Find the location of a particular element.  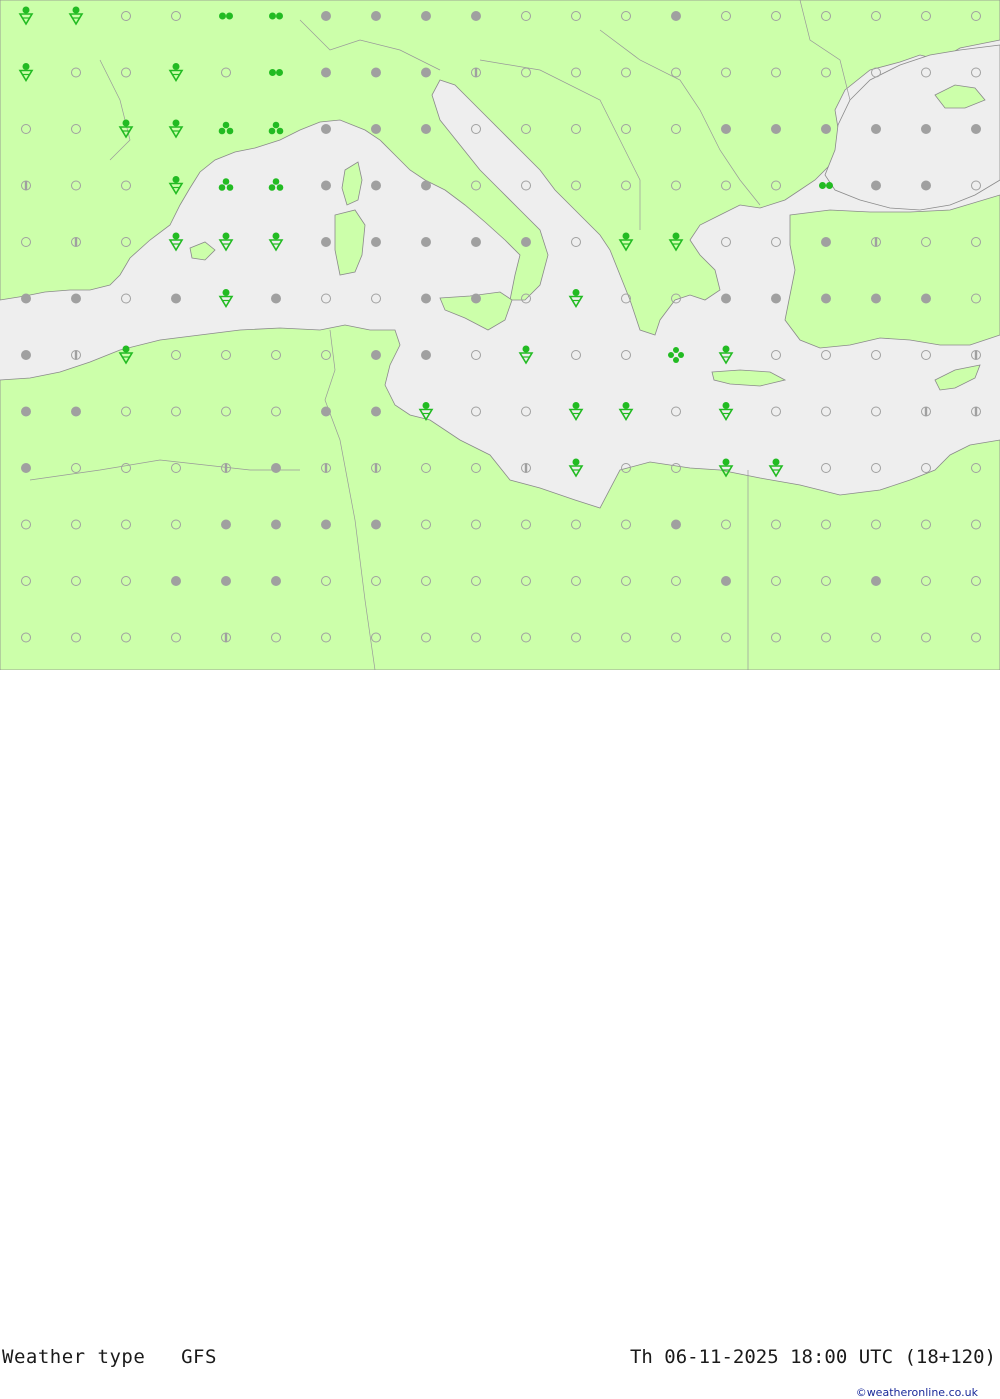

credit-link: ©weatheronline.co.uk is located at coordinates (917, 1392).